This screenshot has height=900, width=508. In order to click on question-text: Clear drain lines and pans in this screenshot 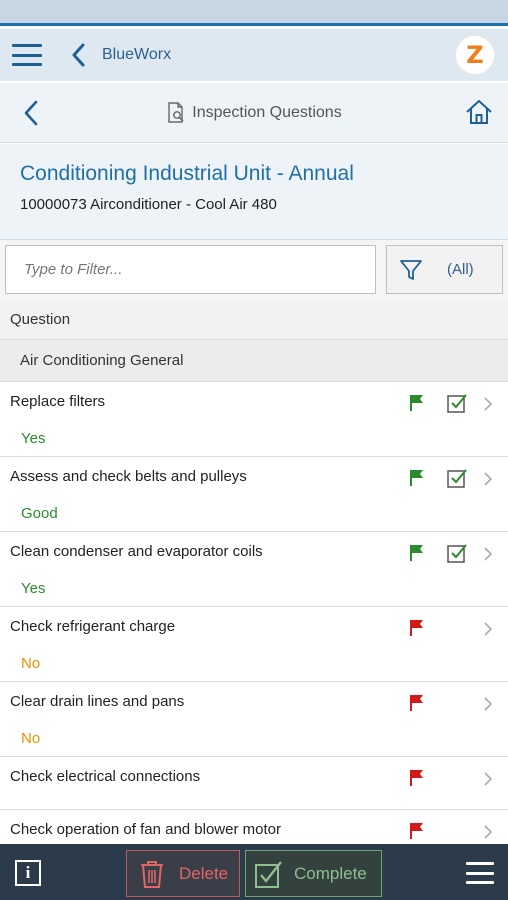, I will do `click(97, 701)`.